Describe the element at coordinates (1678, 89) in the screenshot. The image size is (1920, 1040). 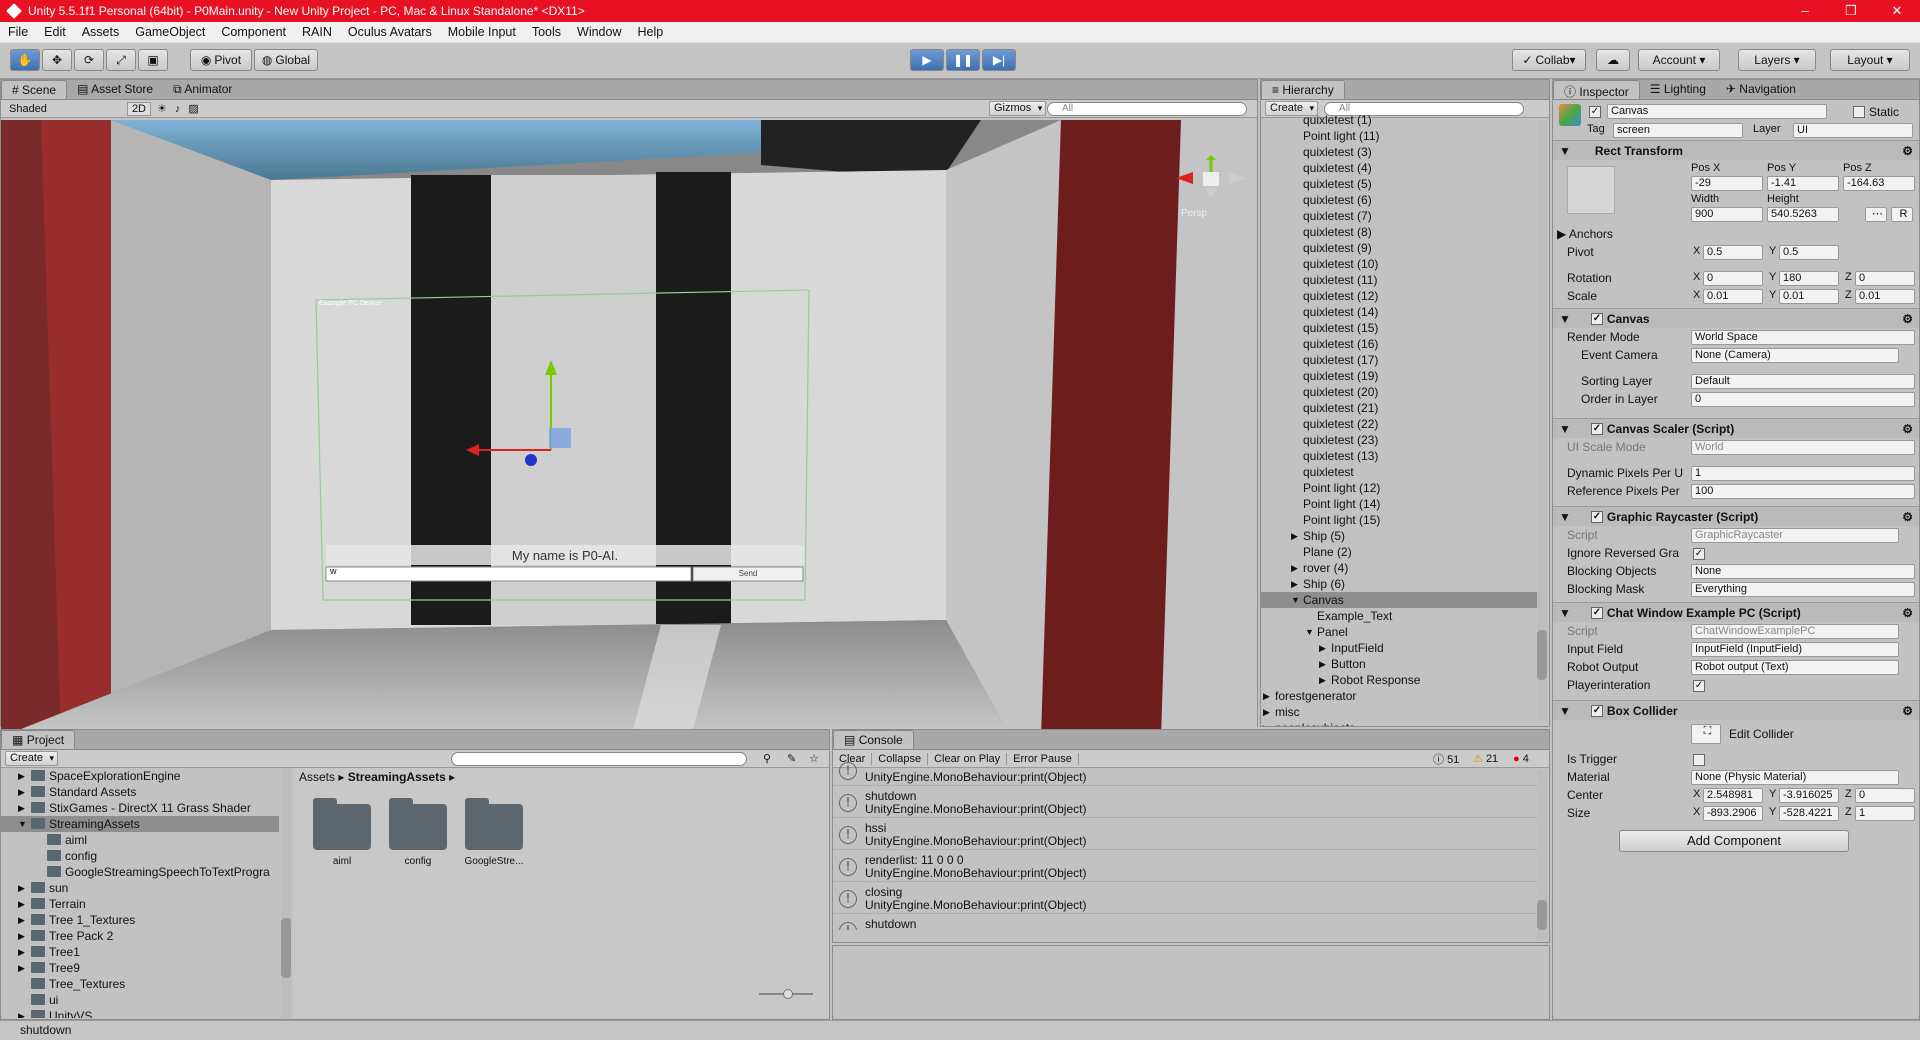
I see `tab-lighting: ☰ Lighting` at that location.